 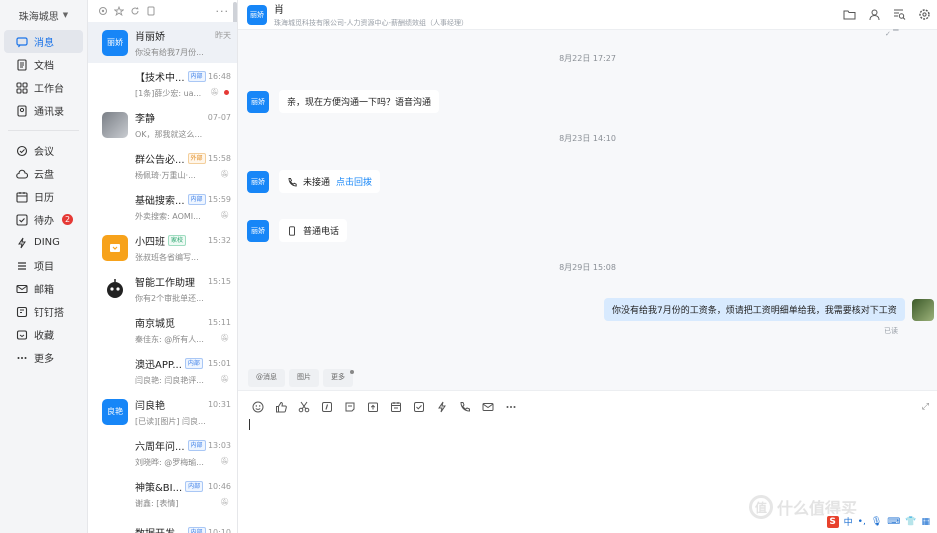 What do you see at coordinates (43, 219) in the screenshot?
I see `nav-item-7: 待办 2` at bounding box center [43, 219].